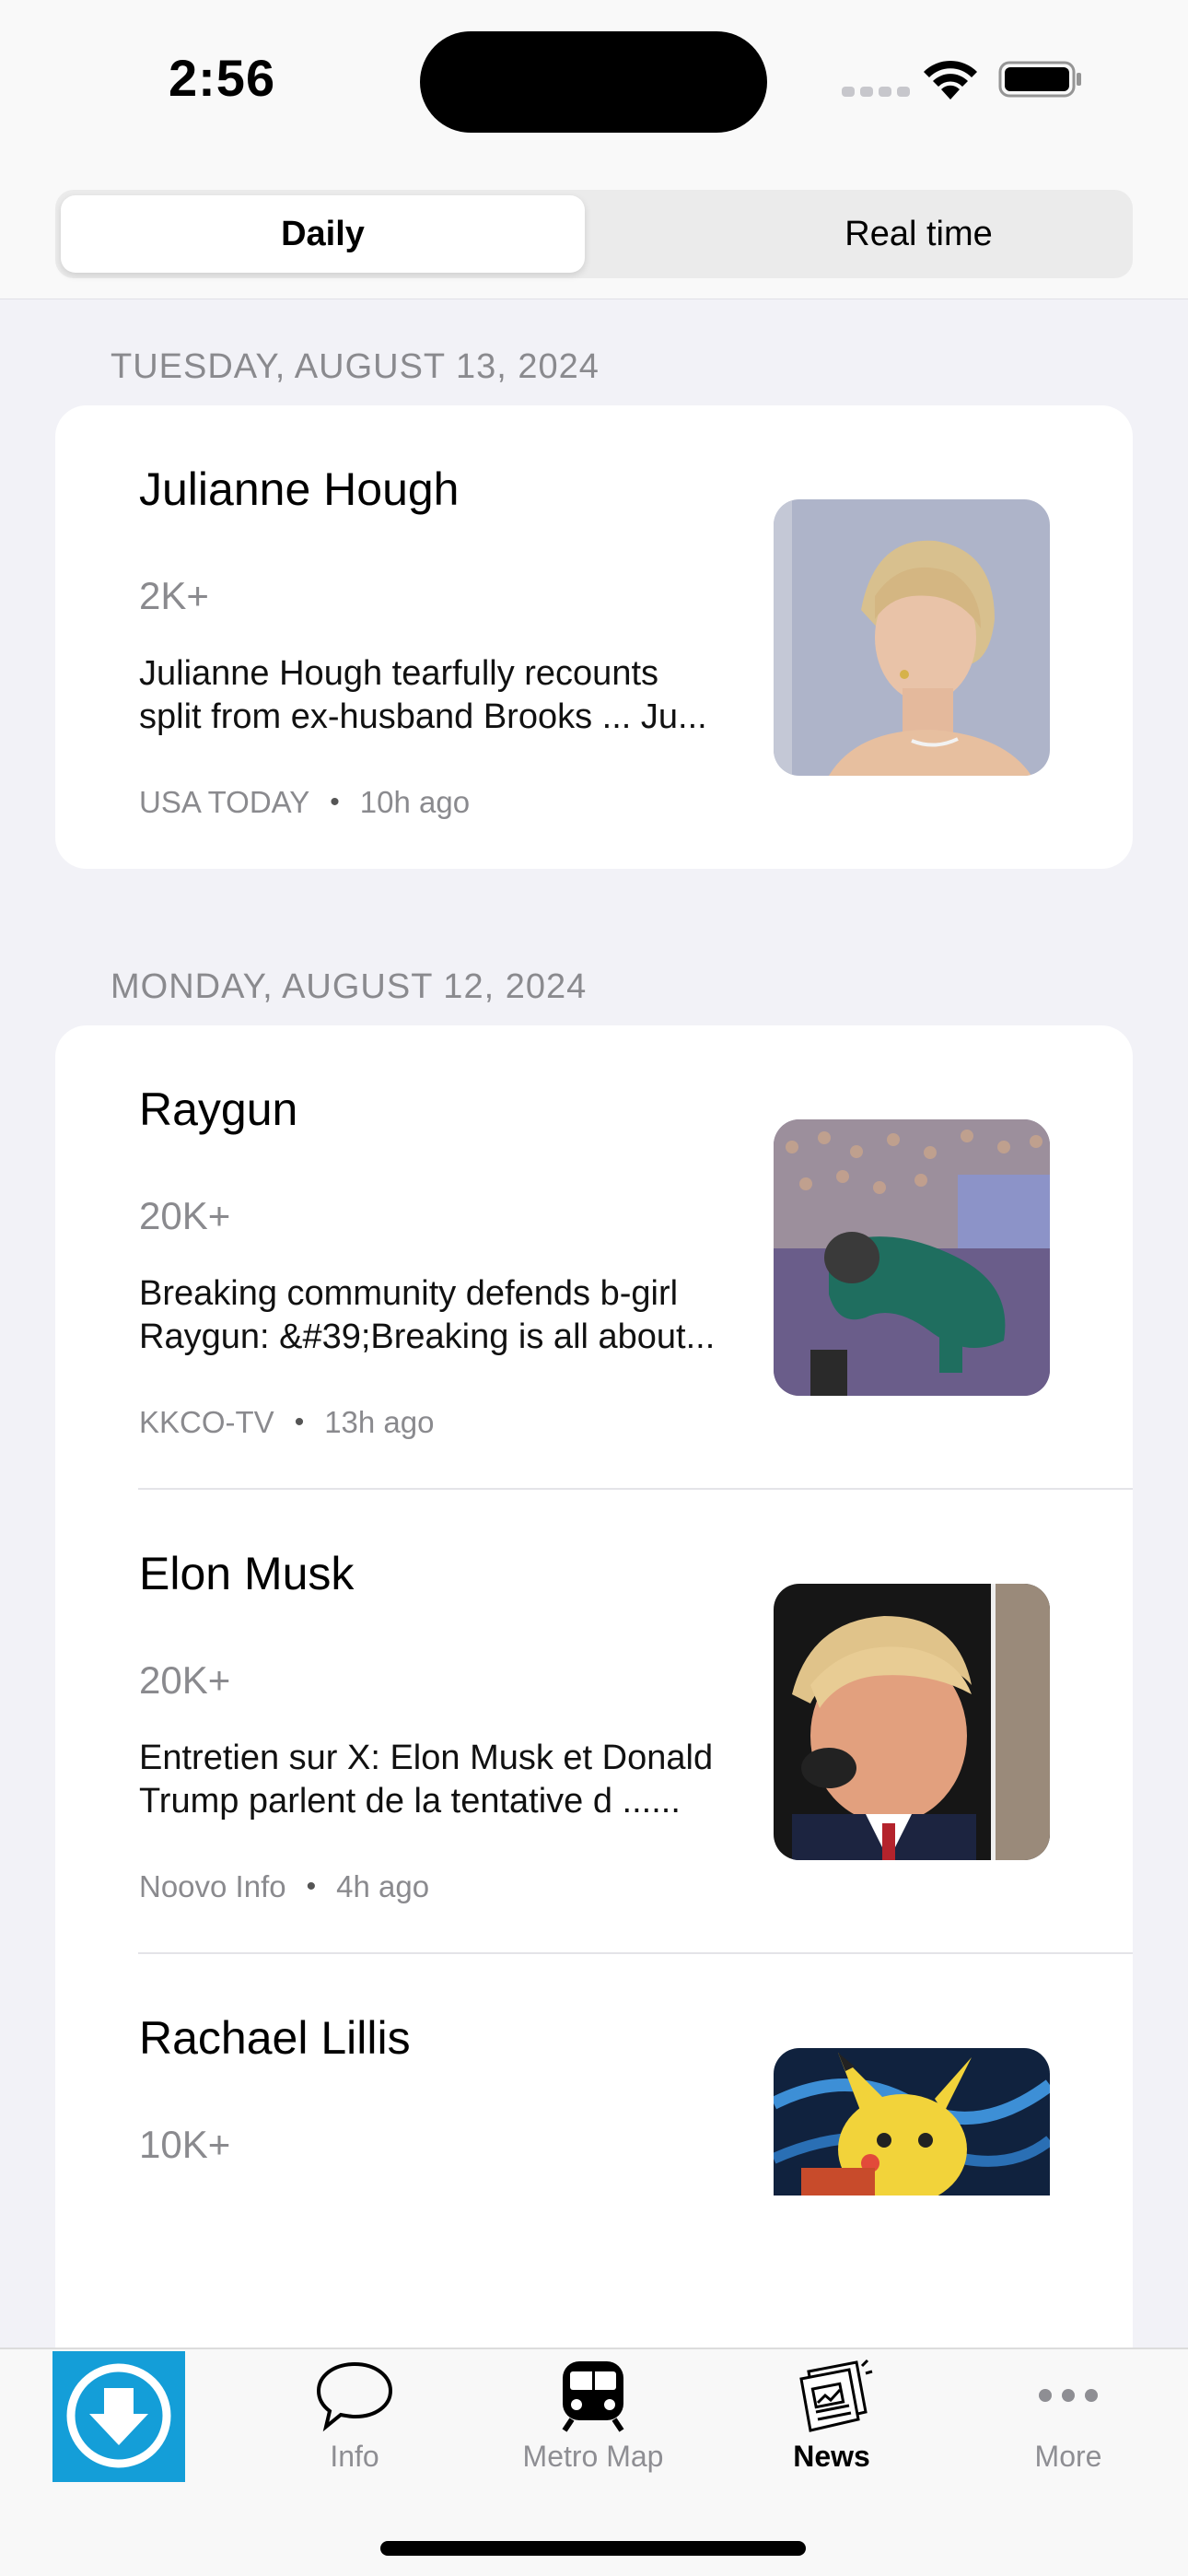 The width and height of the screenshot is (1188, 2576). What do you see at coordinates (916, 234) in the screenshot?
I see `segment-real-time: Real time` at bounding box center [916, 234].